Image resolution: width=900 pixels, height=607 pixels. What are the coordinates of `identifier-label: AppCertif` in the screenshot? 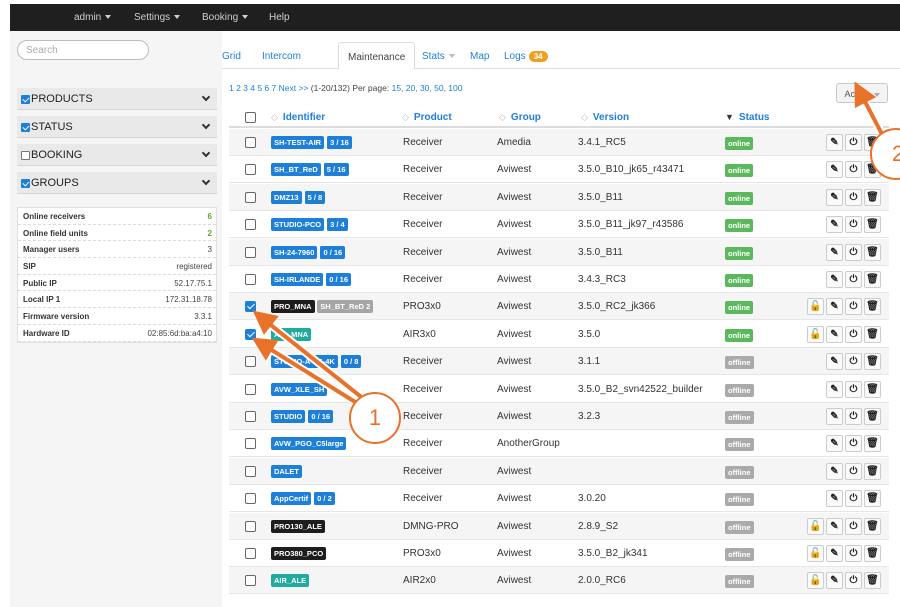 It's located at (291, 499).